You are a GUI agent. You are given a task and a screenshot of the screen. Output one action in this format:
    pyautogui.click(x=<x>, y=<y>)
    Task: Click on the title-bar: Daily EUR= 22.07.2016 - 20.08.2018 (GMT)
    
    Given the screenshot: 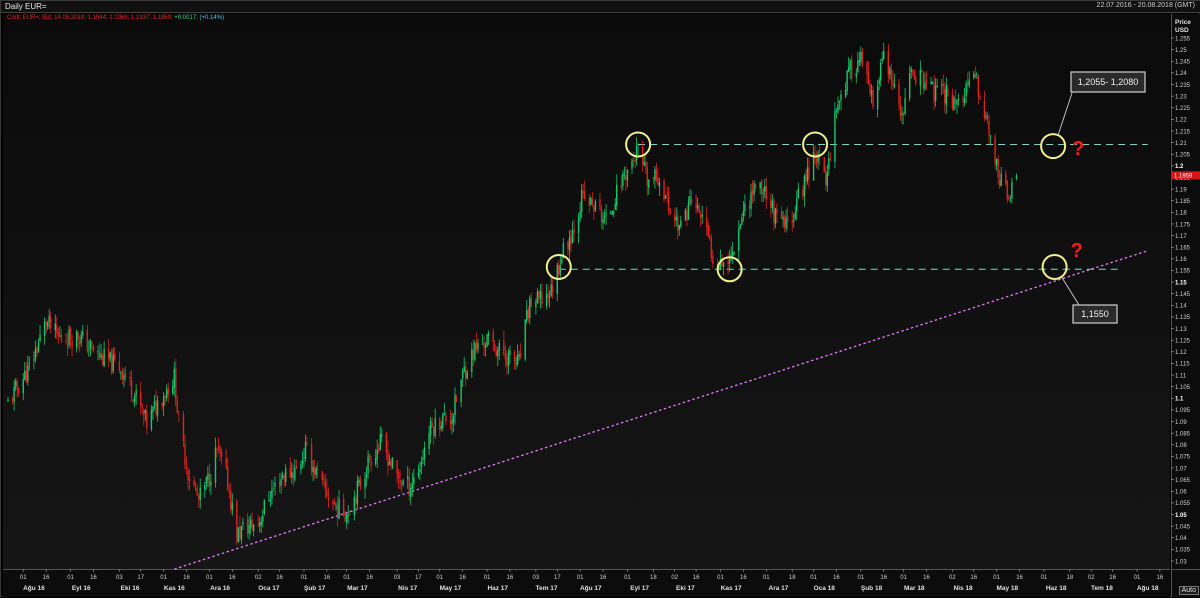 What is the action you would take?
    pyautogui.click(x=600, y=7)
    